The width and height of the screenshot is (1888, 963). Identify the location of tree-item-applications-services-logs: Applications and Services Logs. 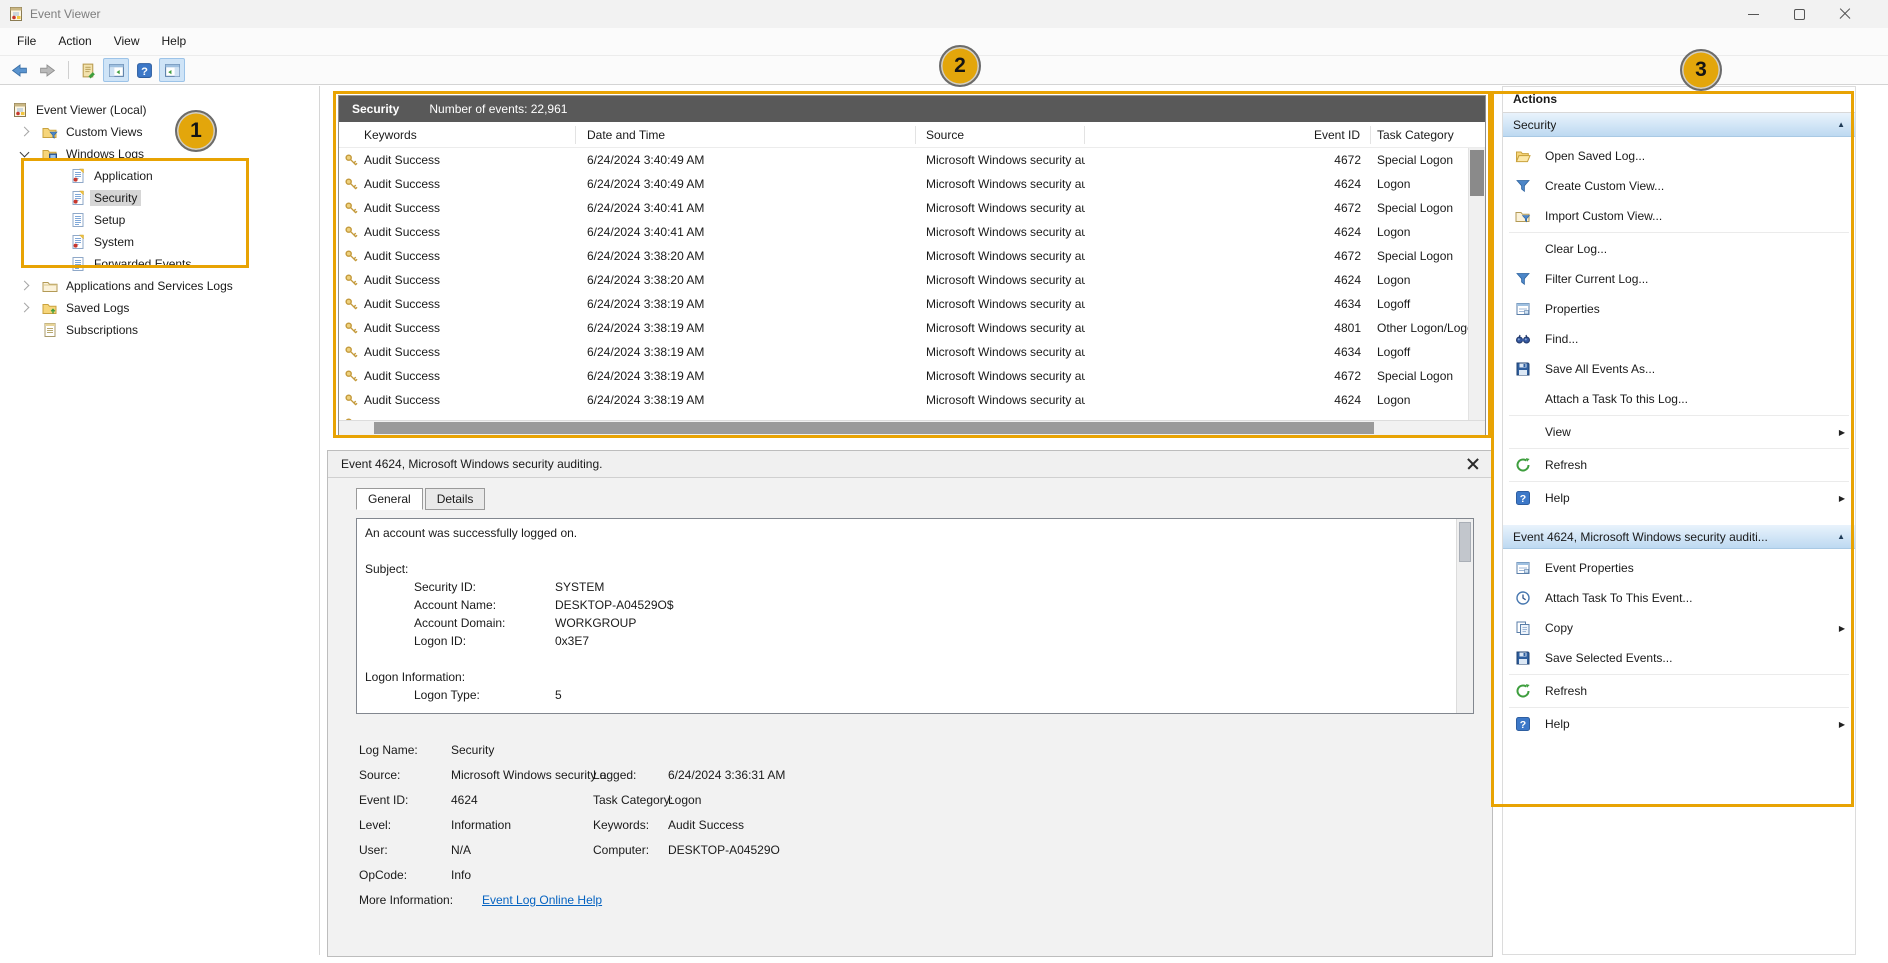
(159, 286).